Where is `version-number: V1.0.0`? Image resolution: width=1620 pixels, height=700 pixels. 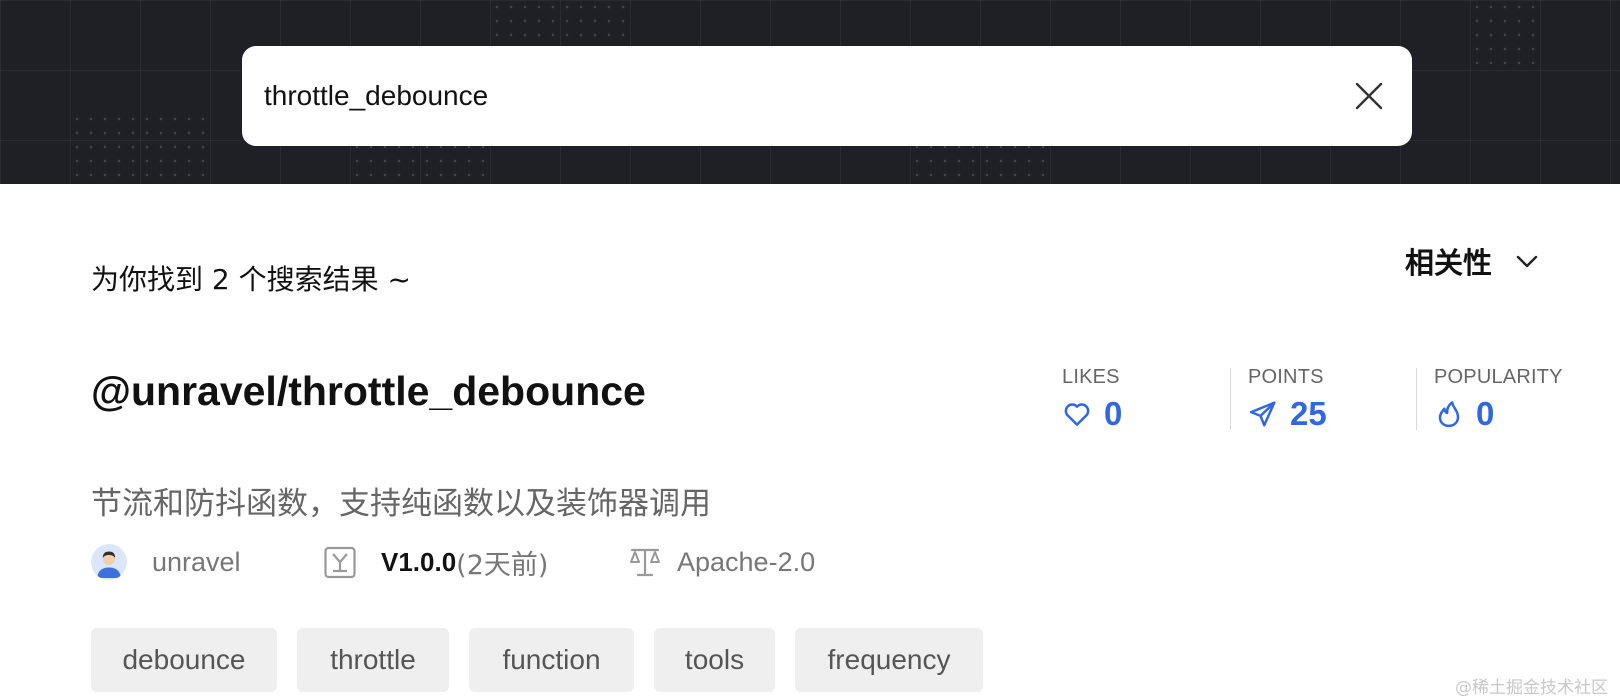 version-number: V1.0.0 is located at coordinates (419, 561).